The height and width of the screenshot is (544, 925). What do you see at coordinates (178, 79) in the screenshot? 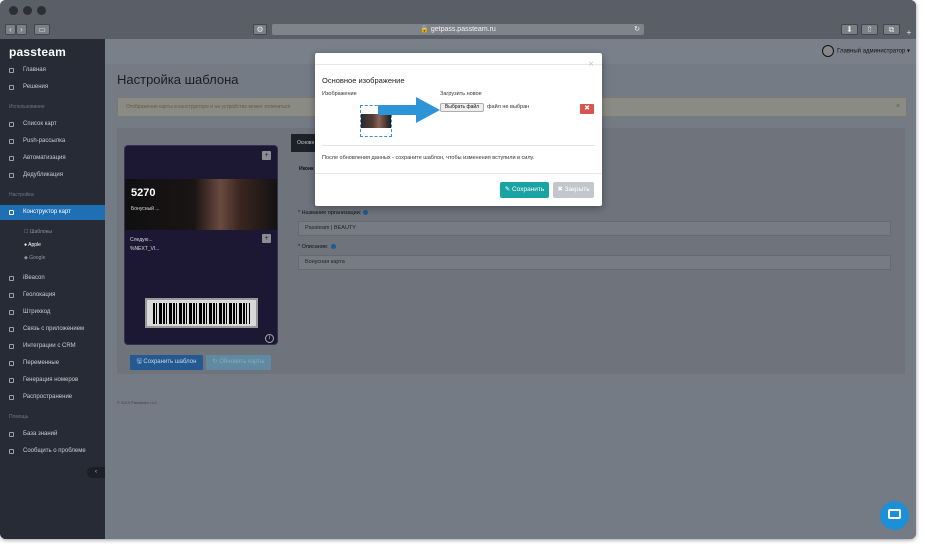
I see `page-title: Настройка шаблона` at bounding box center [178, 79].